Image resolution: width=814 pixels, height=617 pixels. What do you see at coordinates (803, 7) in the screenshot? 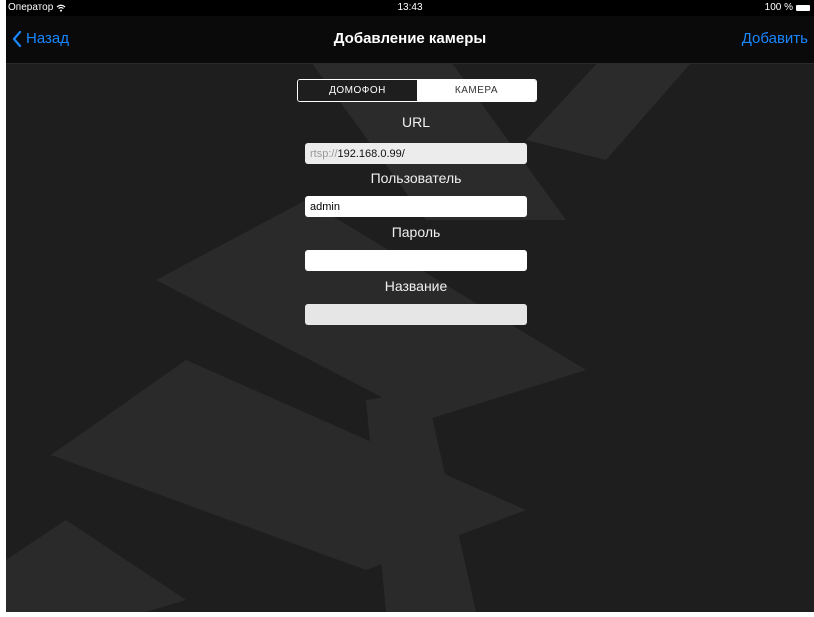
I see `battery-icon` at bounding box center [803, 7].